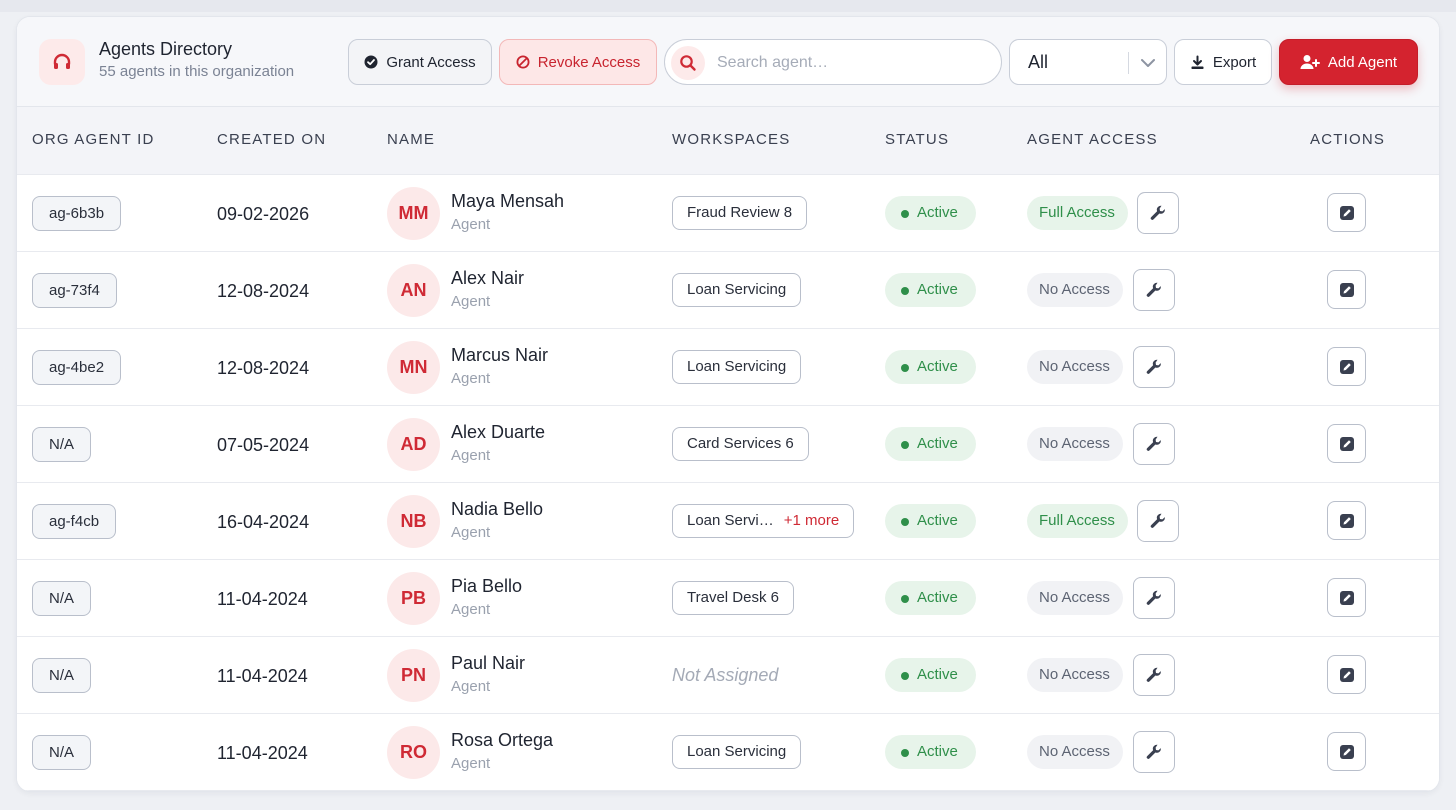  What do you see at coordinates (497, 509) in the screenshot?
I see `agent-name: Nadia Bello` at bounding box center [497, 509].